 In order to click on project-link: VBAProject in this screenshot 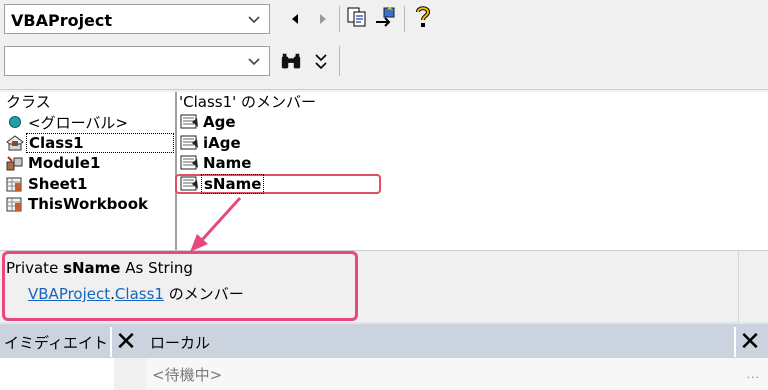, I will do `click(69, 294)`.